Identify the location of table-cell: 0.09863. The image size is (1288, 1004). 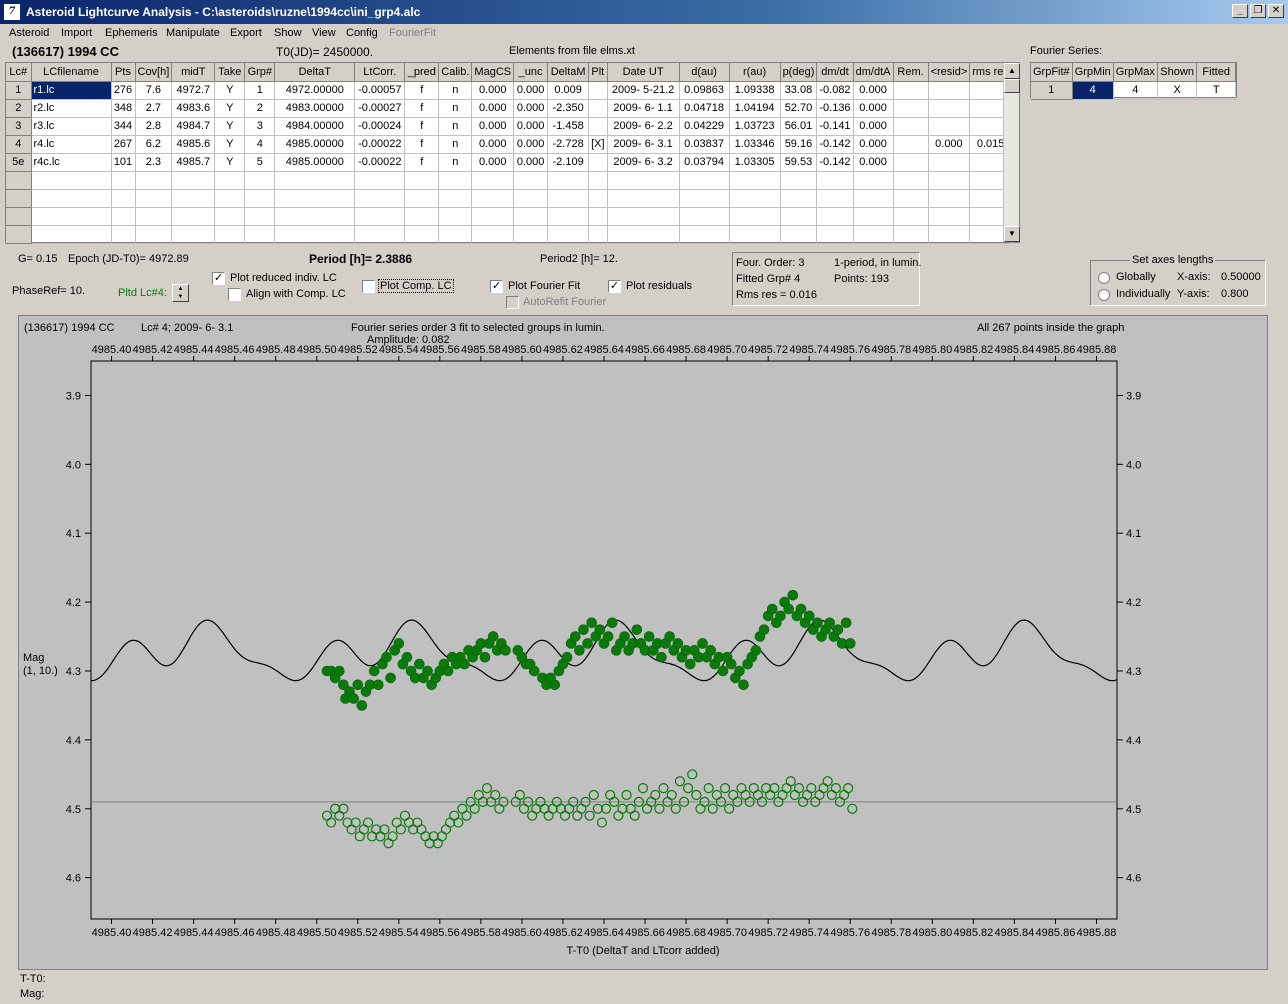
(704, 90).